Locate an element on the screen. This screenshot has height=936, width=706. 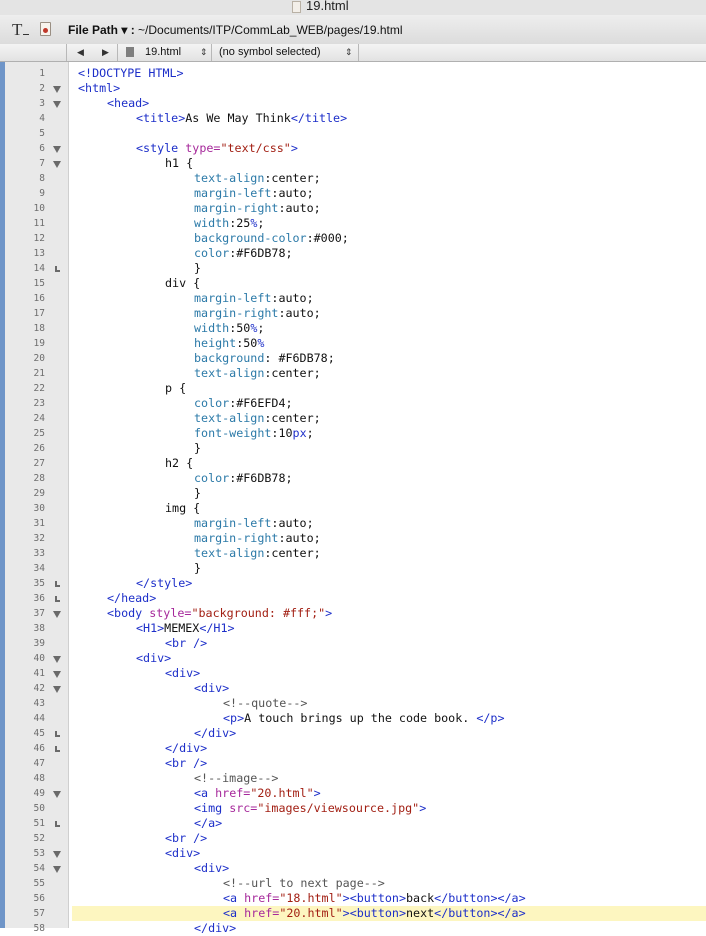
code-line: 35 </style> is located at coordinates (353, 583).